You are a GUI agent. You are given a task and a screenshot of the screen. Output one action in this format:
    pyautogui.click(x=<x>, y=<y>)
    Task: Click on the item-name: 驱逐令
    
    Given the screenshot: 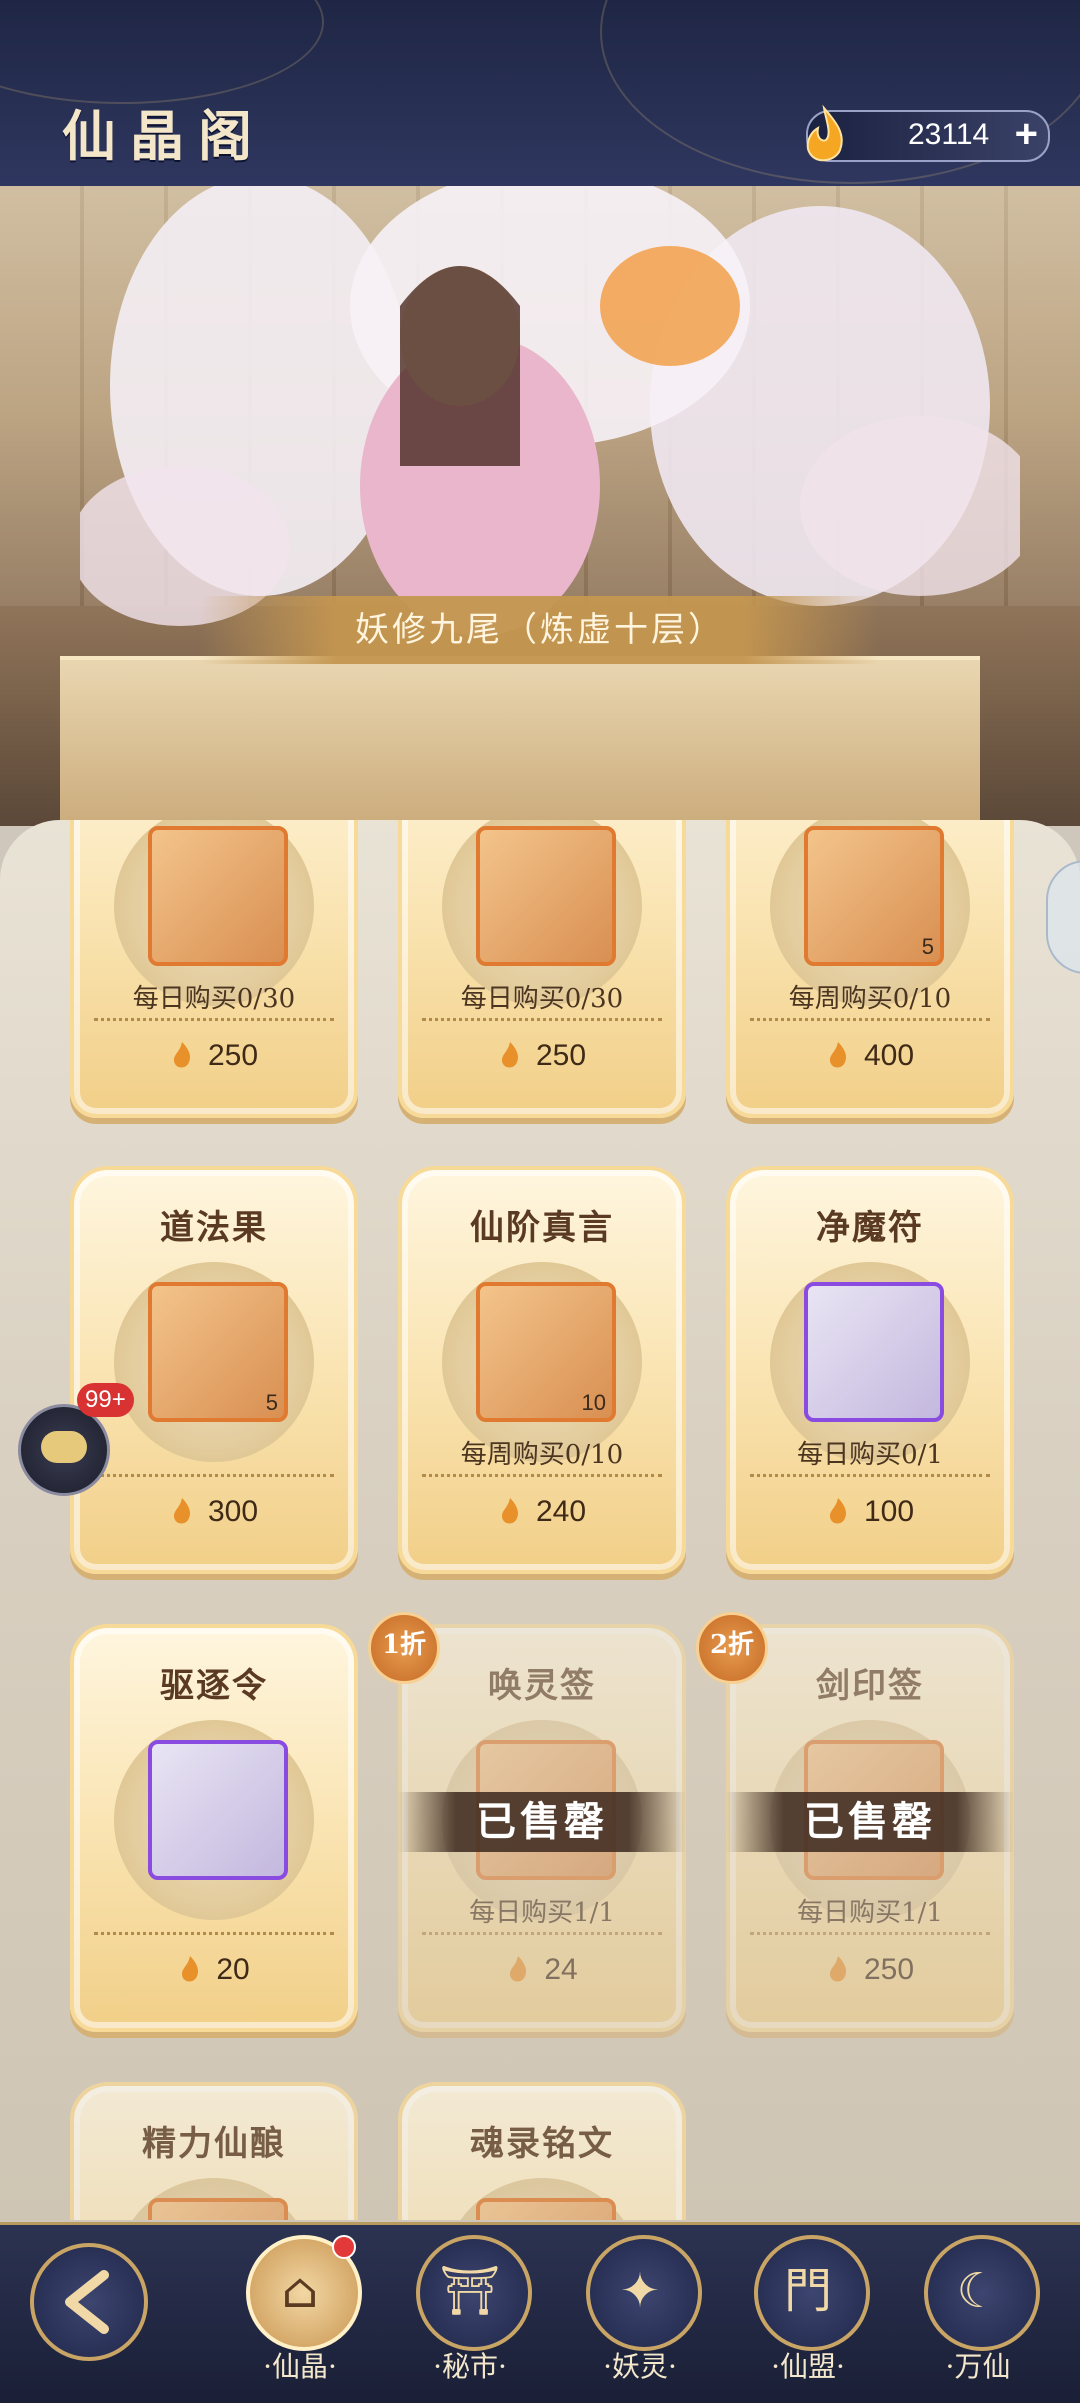 What is the action you would take?
    pyautogui.click(x=214, y=1686)
    